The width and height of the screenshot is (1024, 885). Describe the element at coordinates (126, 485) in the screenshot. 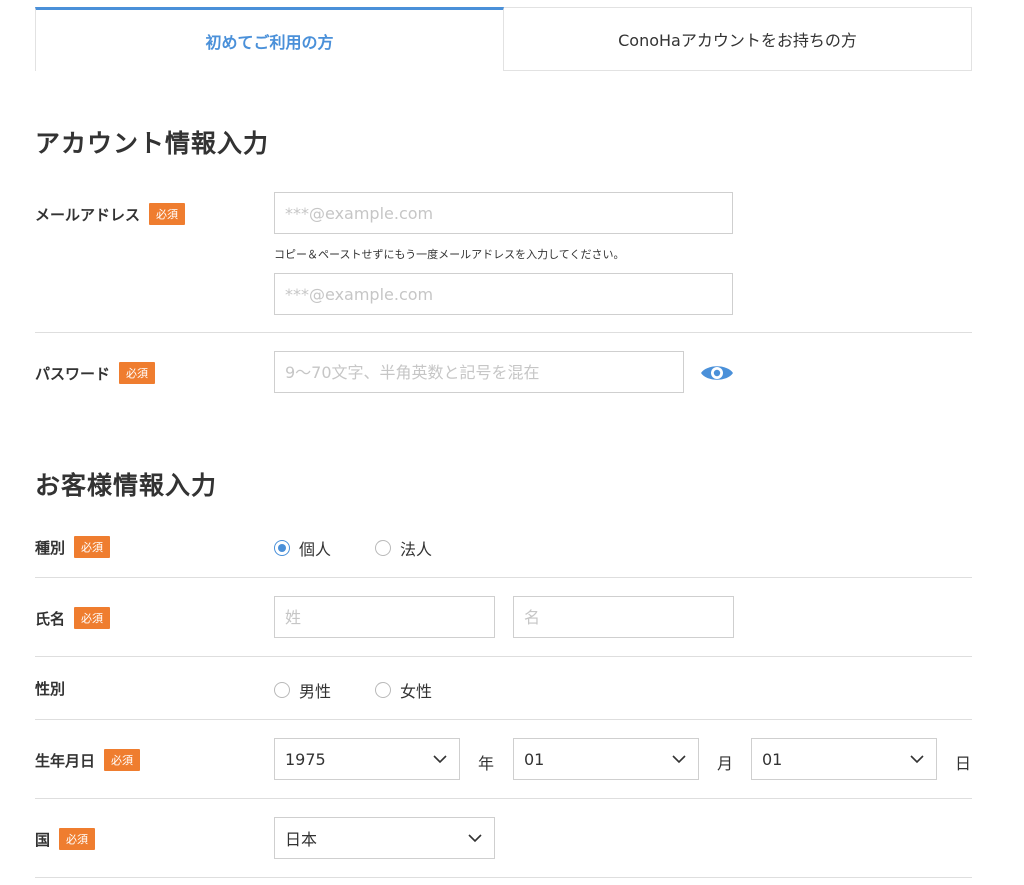

I see `customer-section-title: お客様情報入力` at that location.